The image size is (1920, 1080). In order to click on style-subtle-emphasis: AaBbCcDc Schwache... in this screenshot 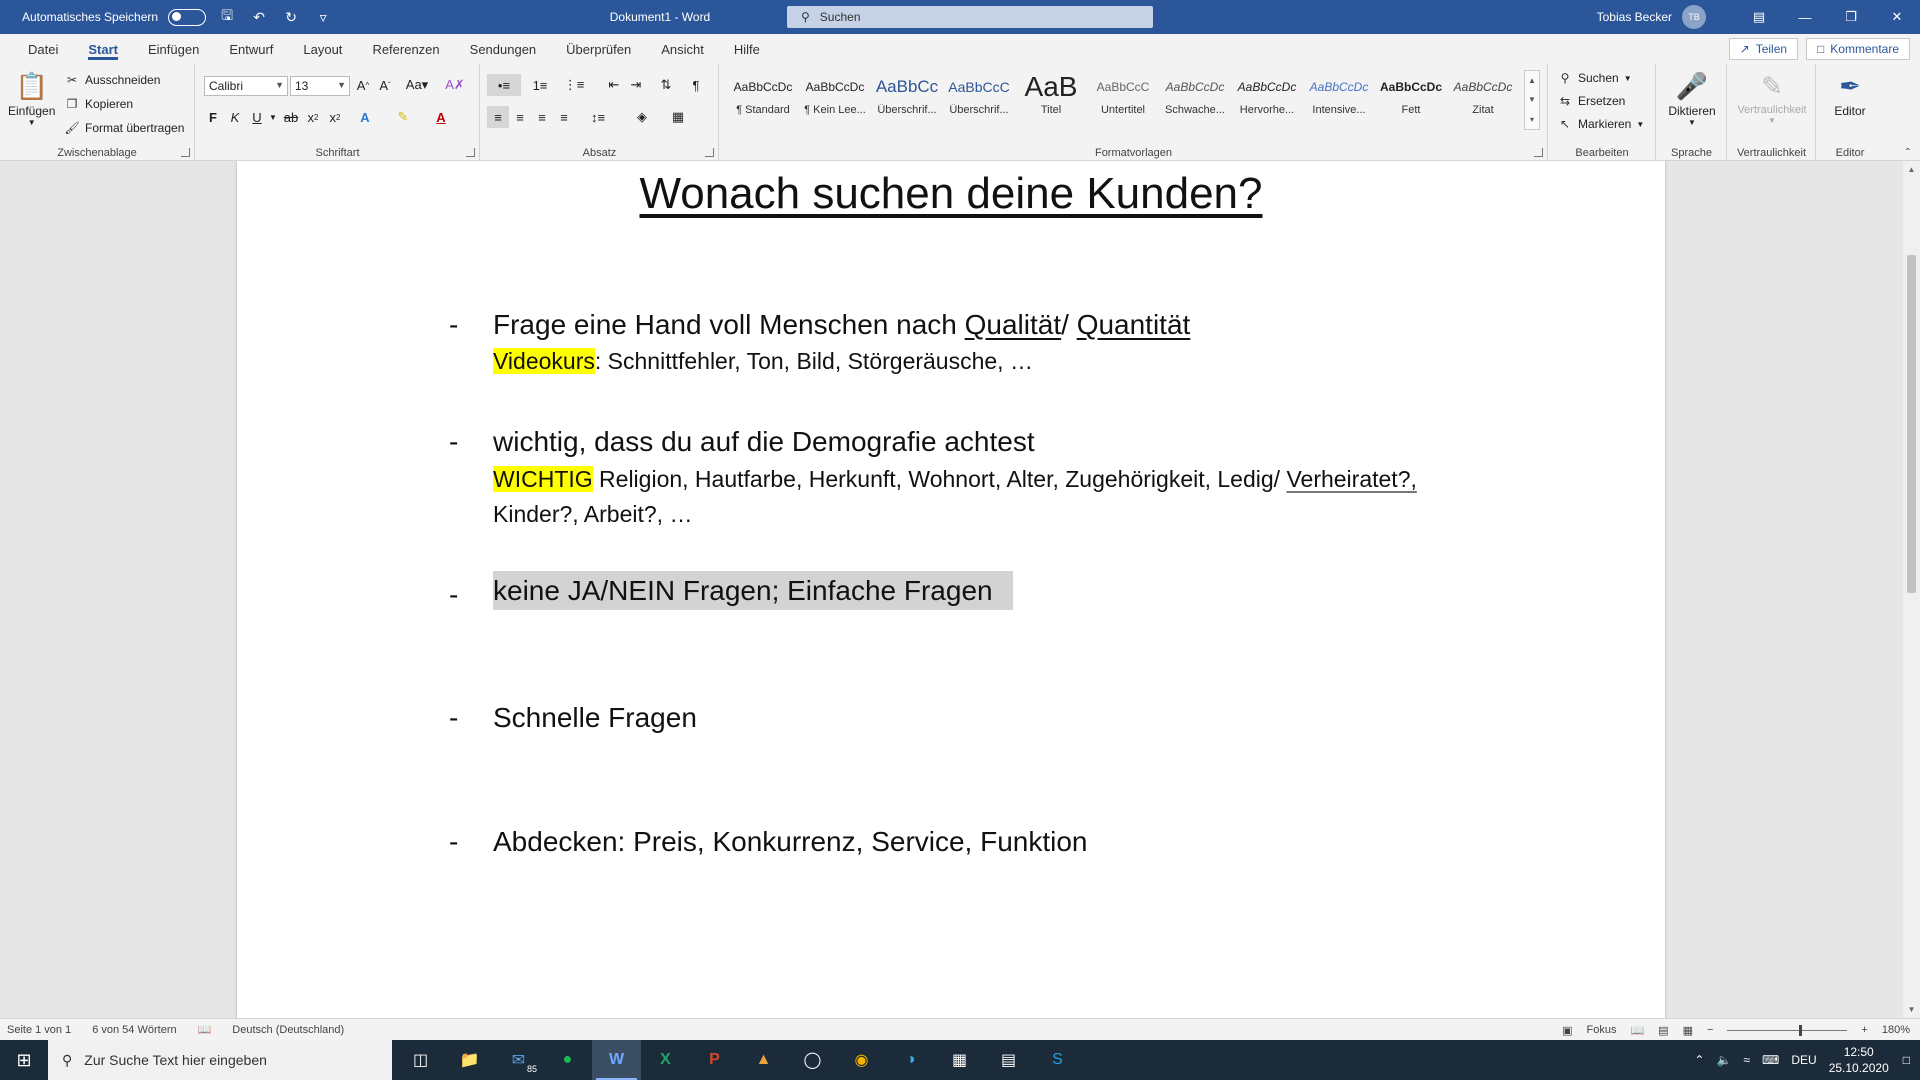, I will do `click(1195, 103)`.